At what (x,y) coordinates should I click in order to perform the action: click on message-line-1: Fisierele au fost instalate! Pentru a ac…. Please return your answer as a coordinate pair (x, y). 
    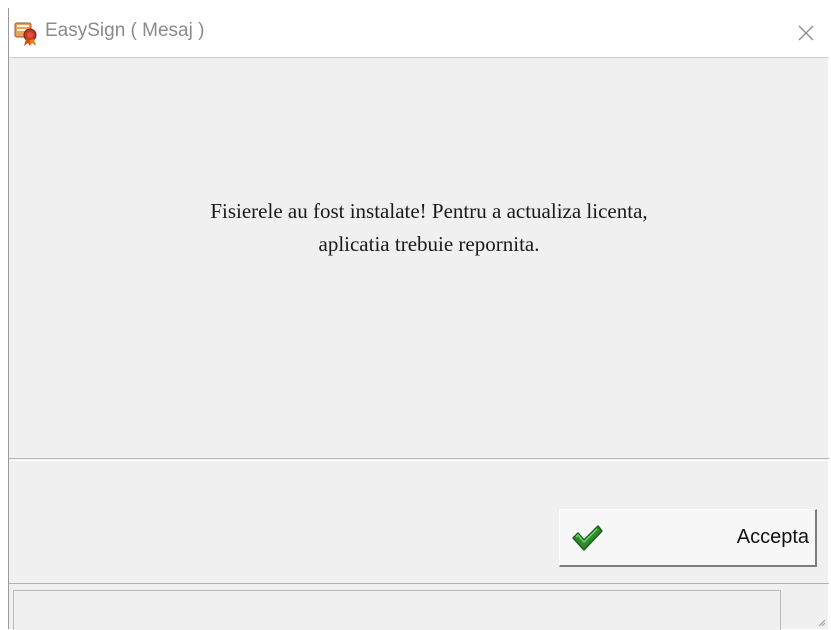
    Looking at the image, I should click on (429, 211).